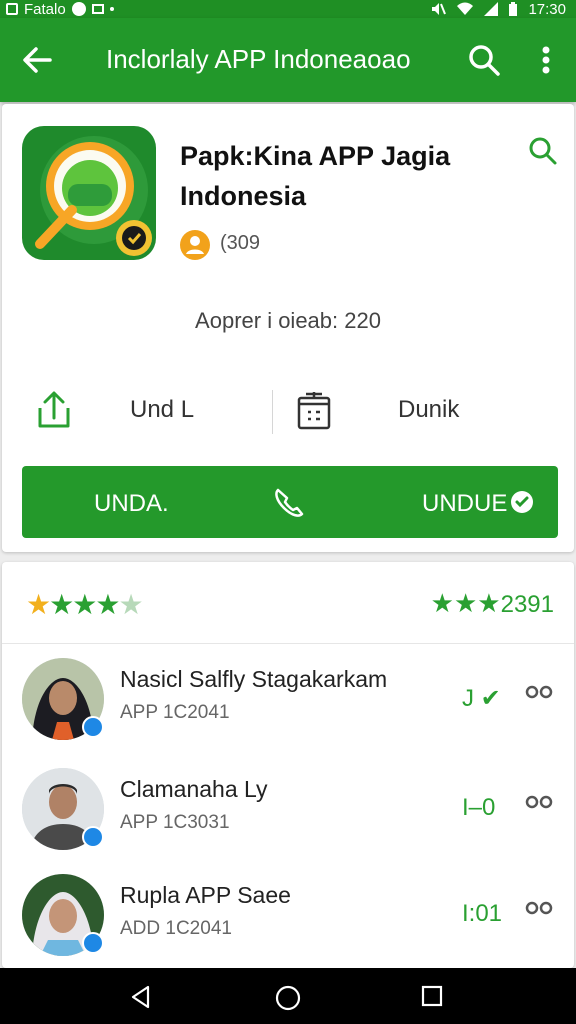 This screenshot has width=576, height=1024. I want to click on check-circle-icon, so click(522, 502).